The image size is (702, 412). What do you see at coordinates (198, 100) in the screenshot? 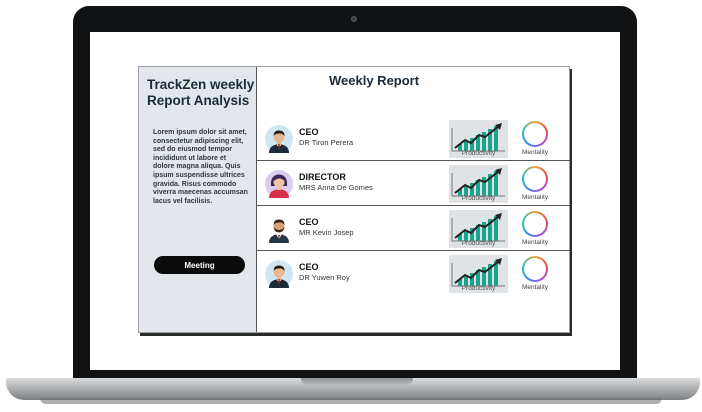
I see `sidebar-title-line2: Report Analysis` at bounding box center [198, 100].